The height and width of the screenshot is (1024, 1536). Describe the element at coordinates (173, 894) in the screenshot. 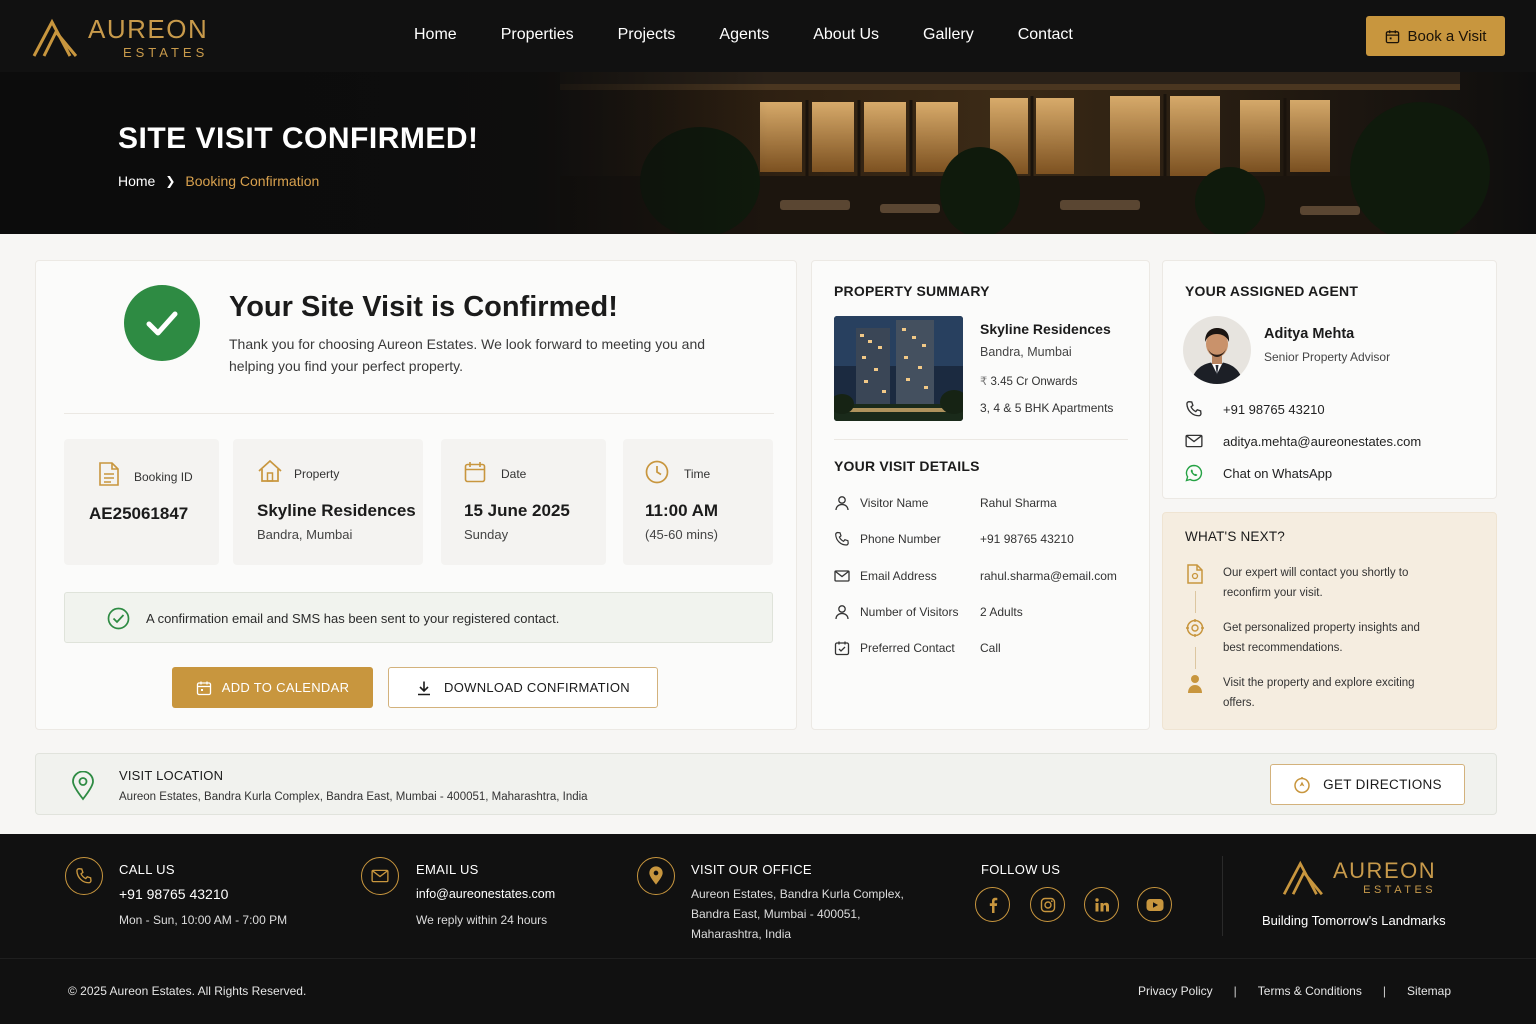

I see `footer-call-number: +91 98765 43210` at that location.